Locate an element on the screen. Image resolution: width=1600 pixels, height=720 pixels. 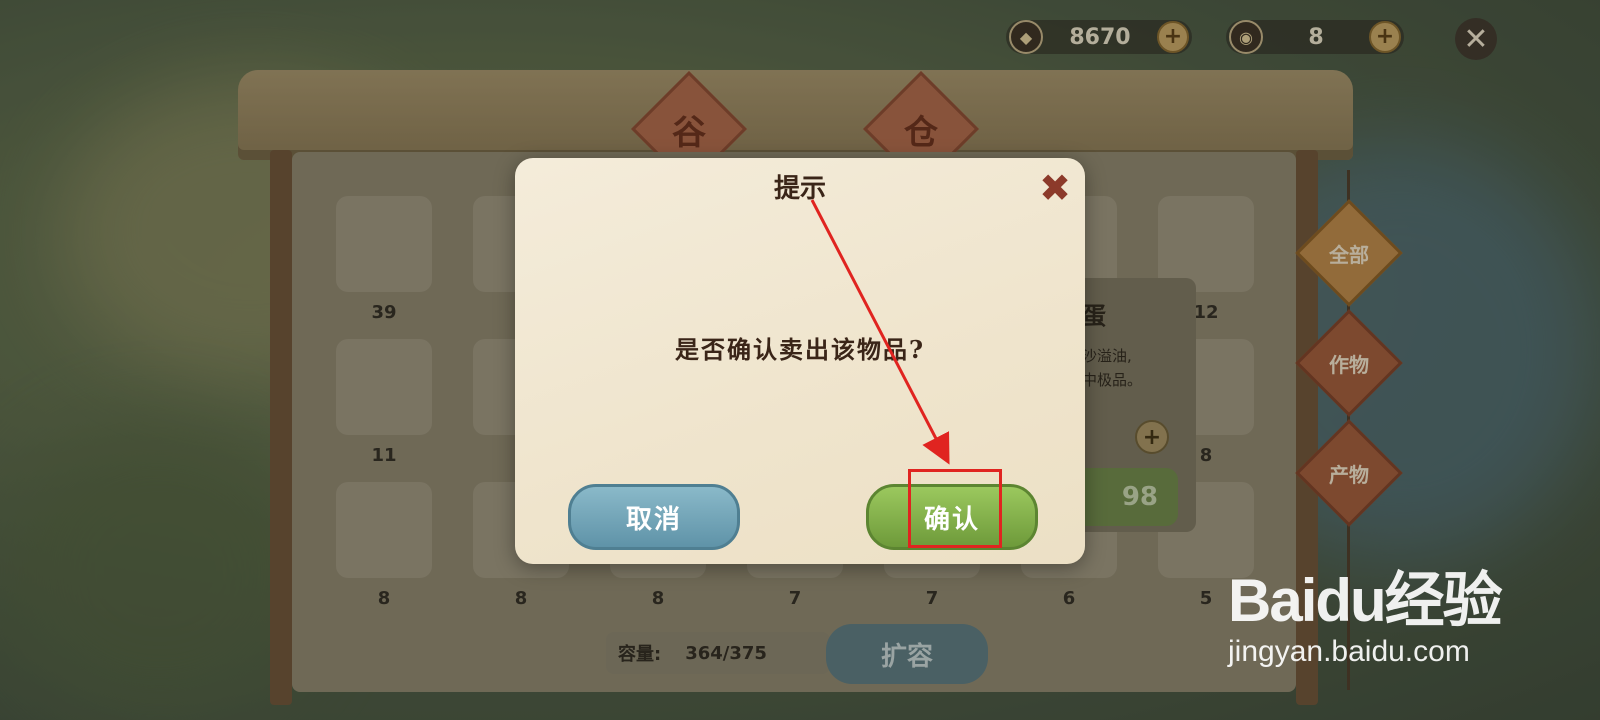
confirm-highlight-box is located at coordinates (955, 508).